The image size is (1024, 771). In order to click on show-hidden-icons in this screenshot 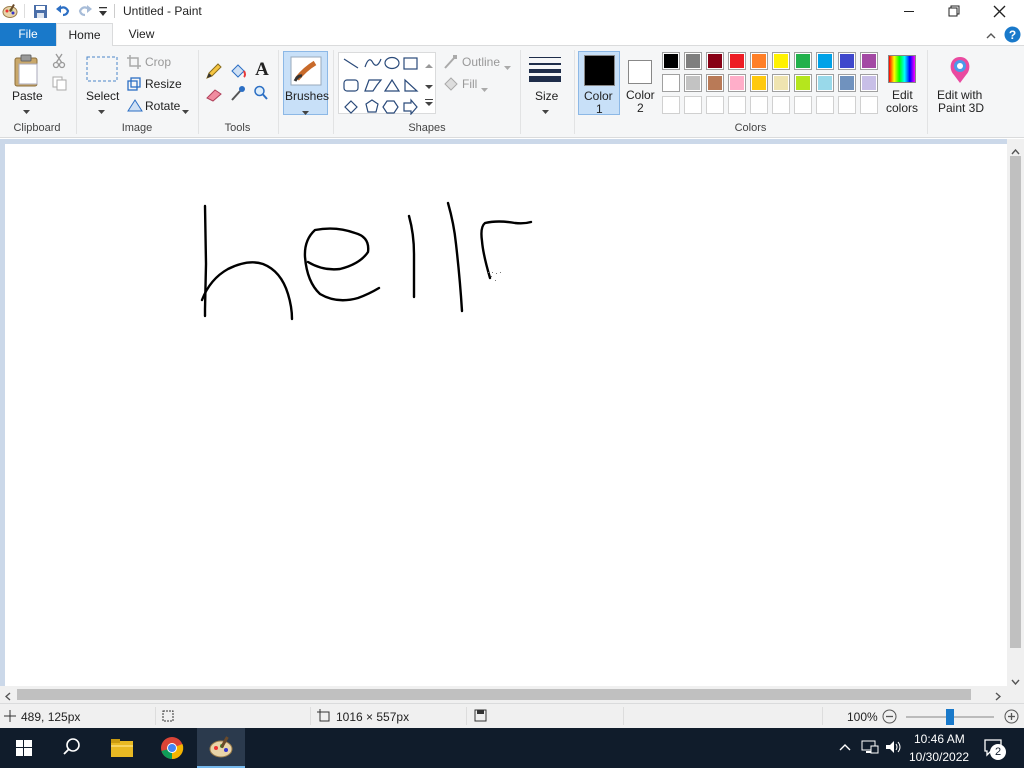, I will do `click(845, 748)`.